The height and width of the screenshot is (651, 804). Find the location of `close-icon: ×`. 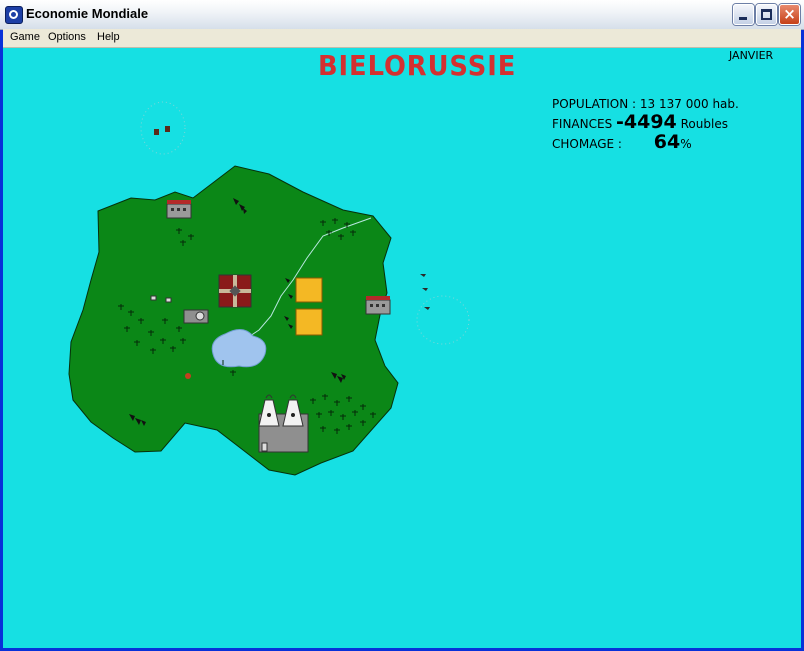

close-icon: × is located at coordinates (789, 14).